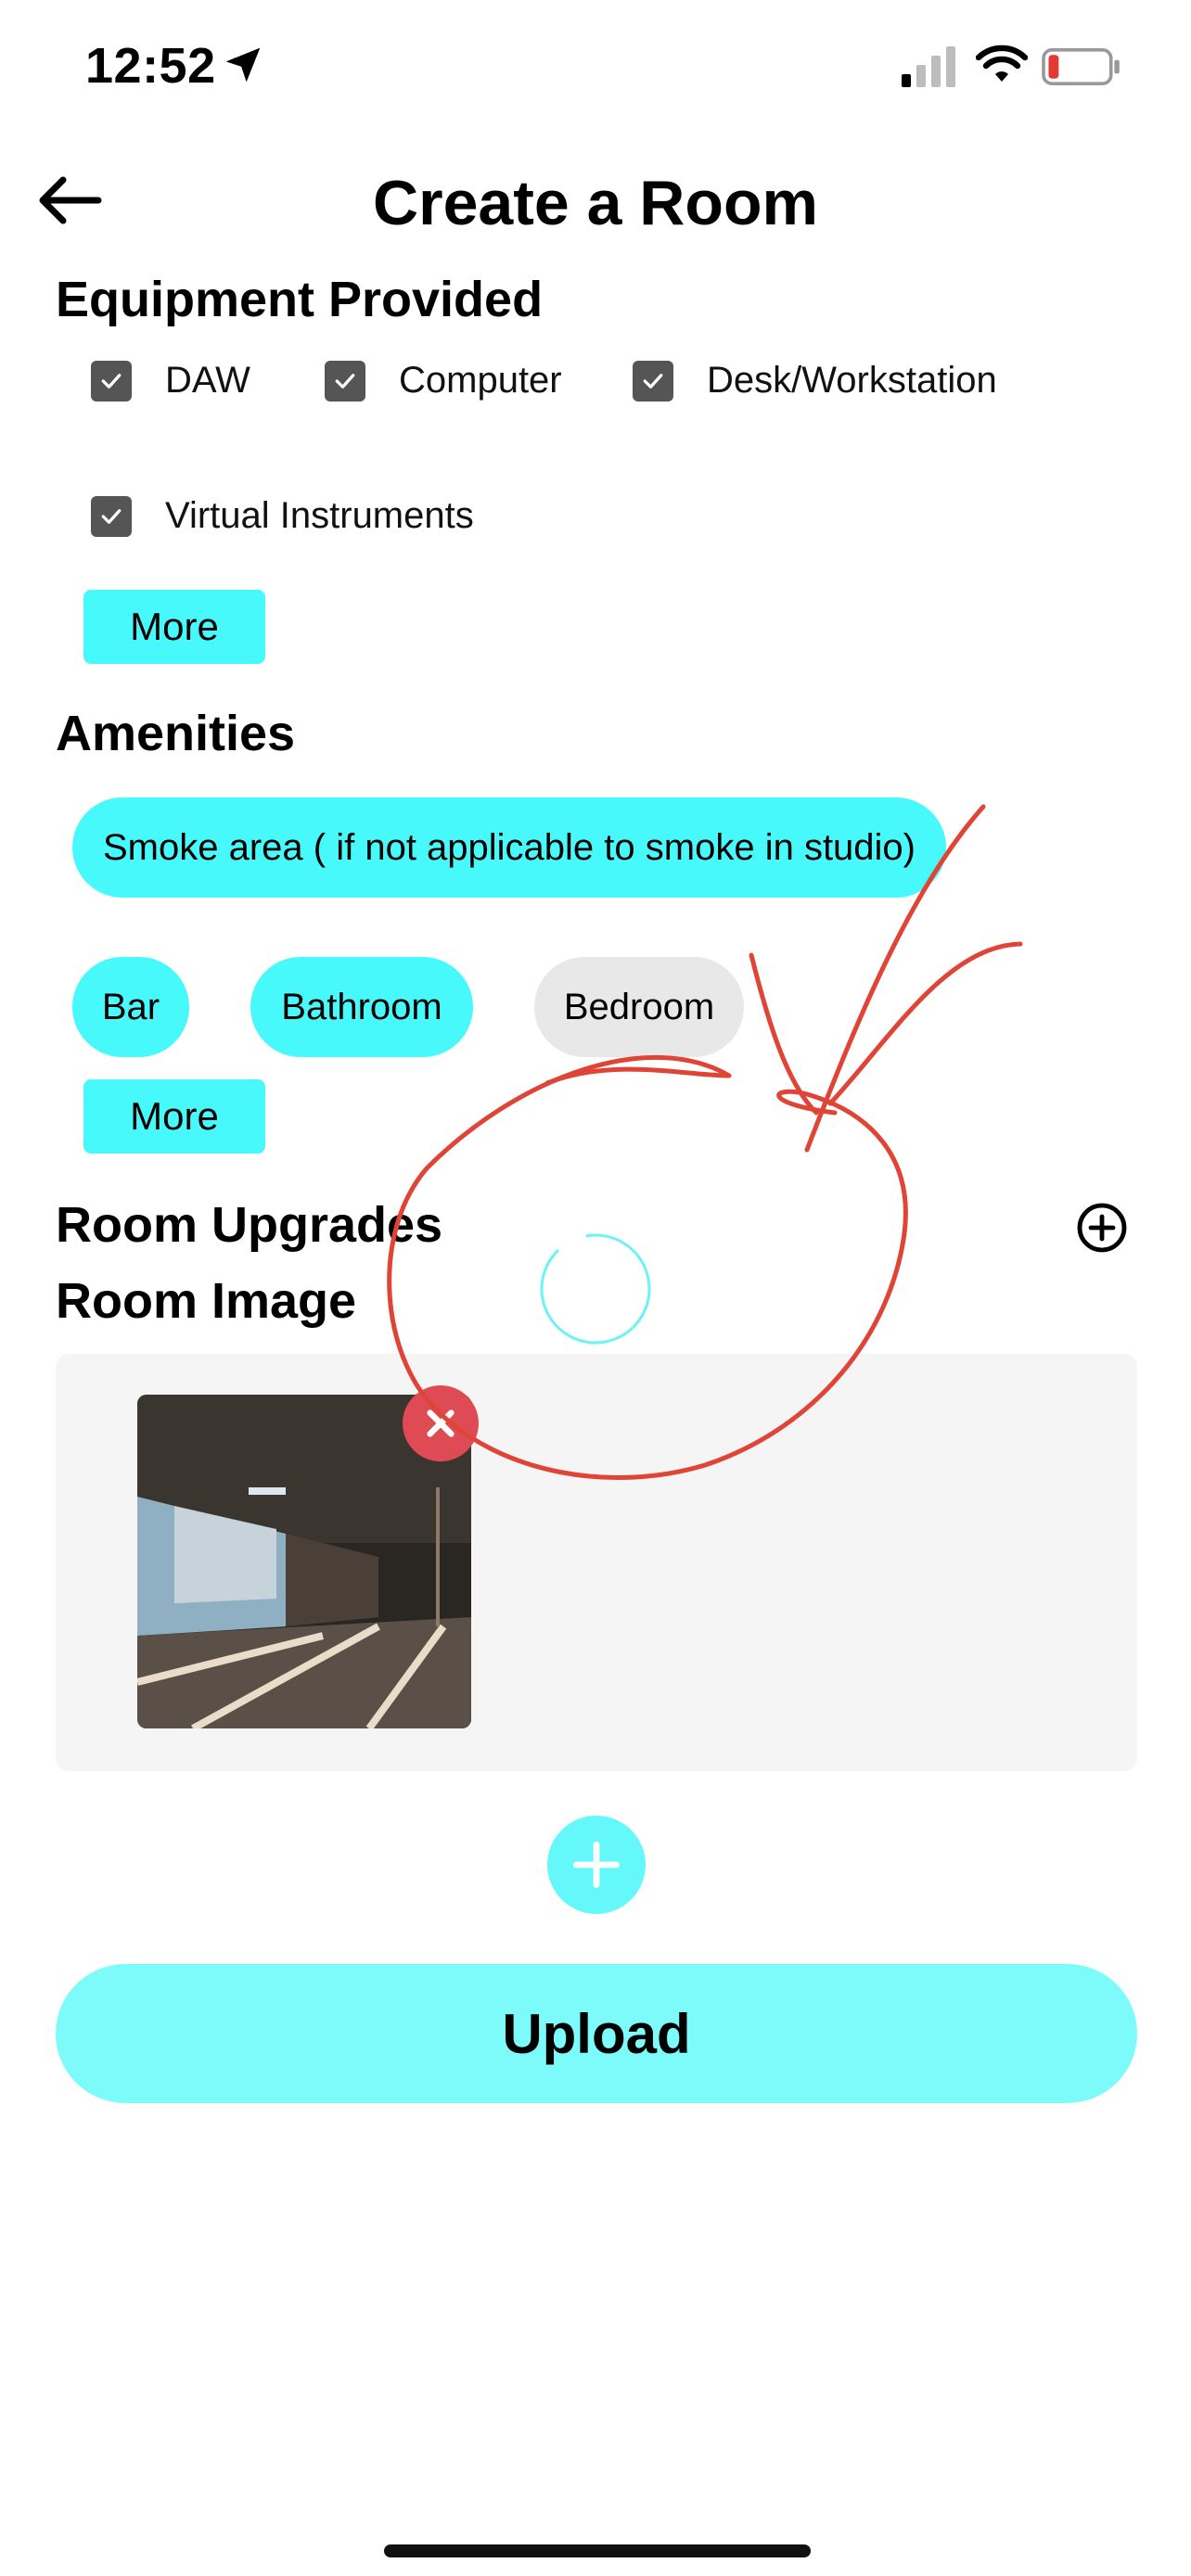  What do you see at coordinates (130, 1007) in the screenshot?
I see `chip-bar: Bar` at bounding box center [130, 1007].